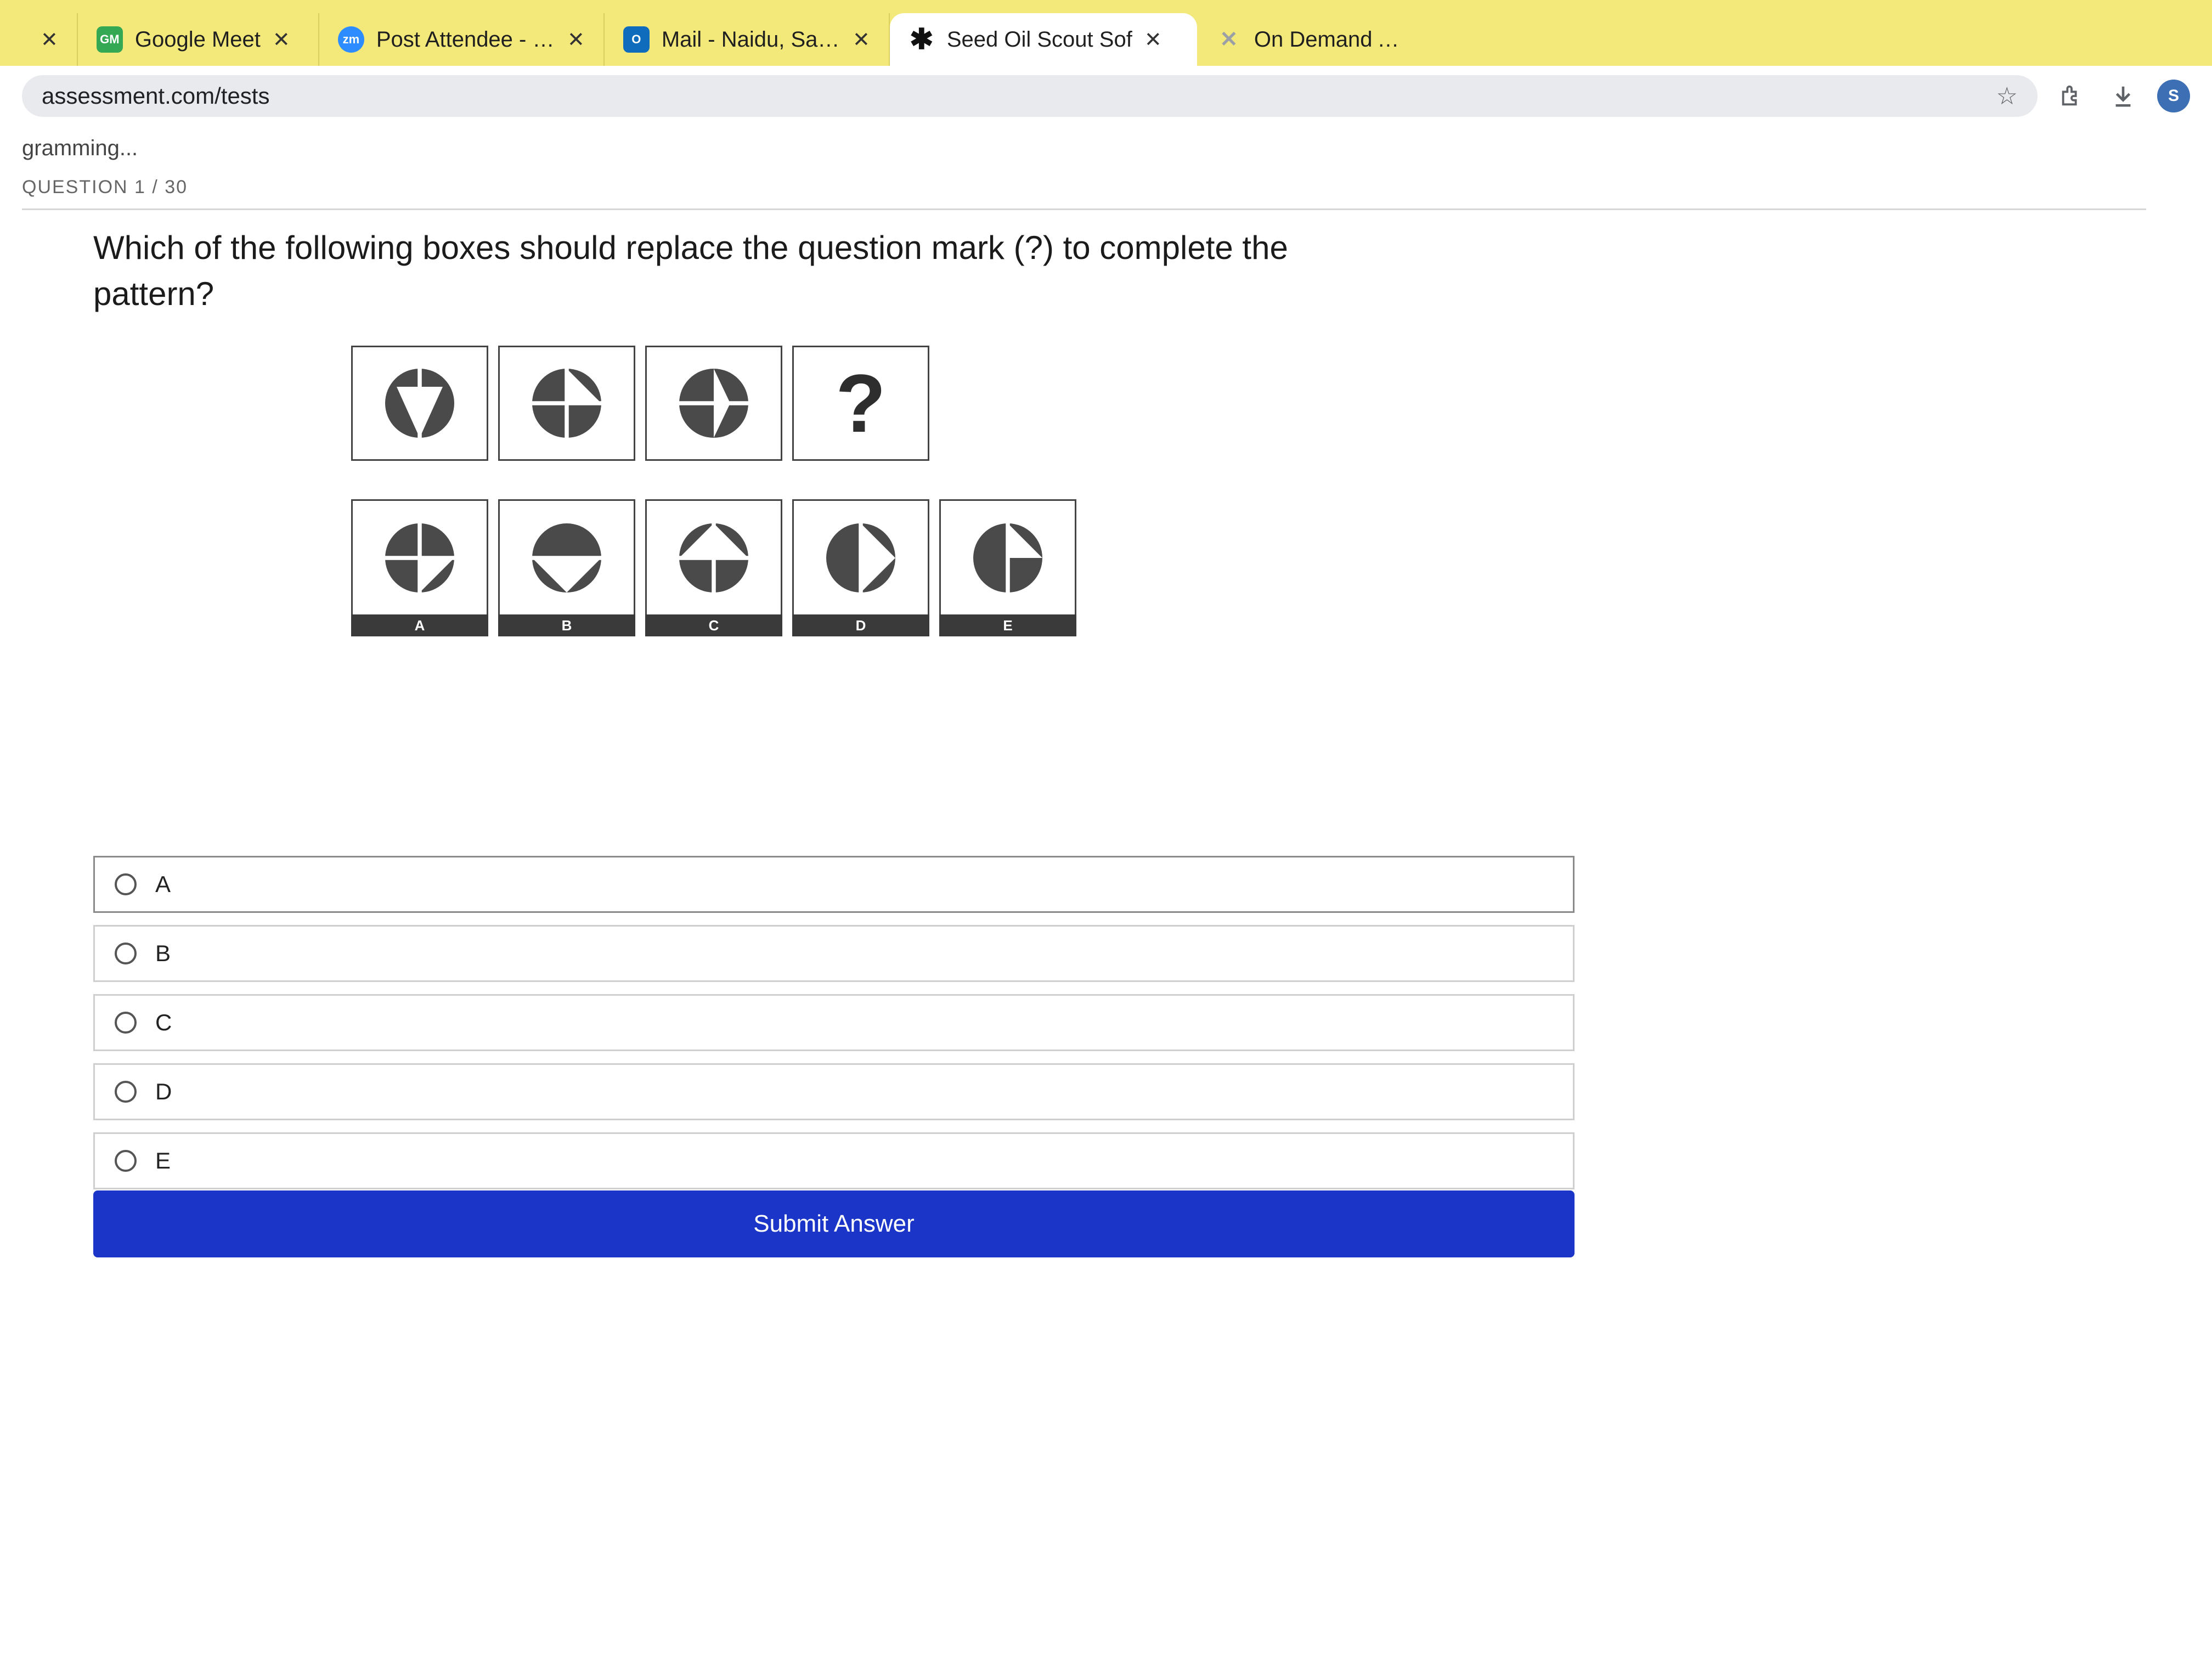 Image resolution: width=2212 pixels, height=1659 pixels. Describe the element at coordinates (636, 39) in the screenshot. I see `outlook-icon: O` at that location.